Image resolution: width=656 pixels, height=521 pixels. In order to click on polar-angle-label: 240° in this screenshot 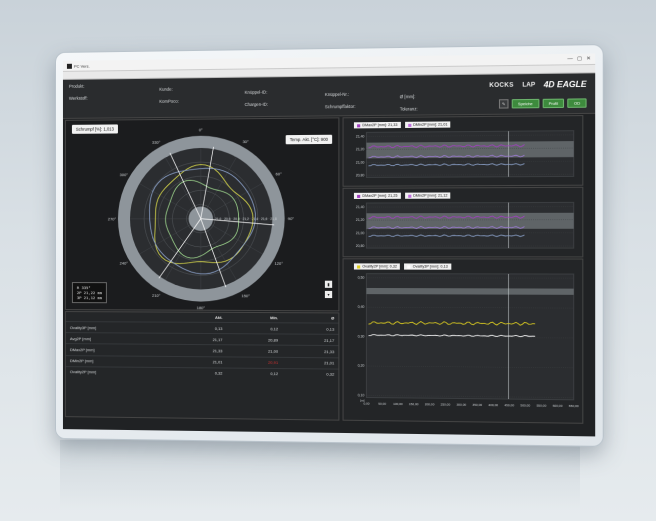, I will do `click(124, 263)`.